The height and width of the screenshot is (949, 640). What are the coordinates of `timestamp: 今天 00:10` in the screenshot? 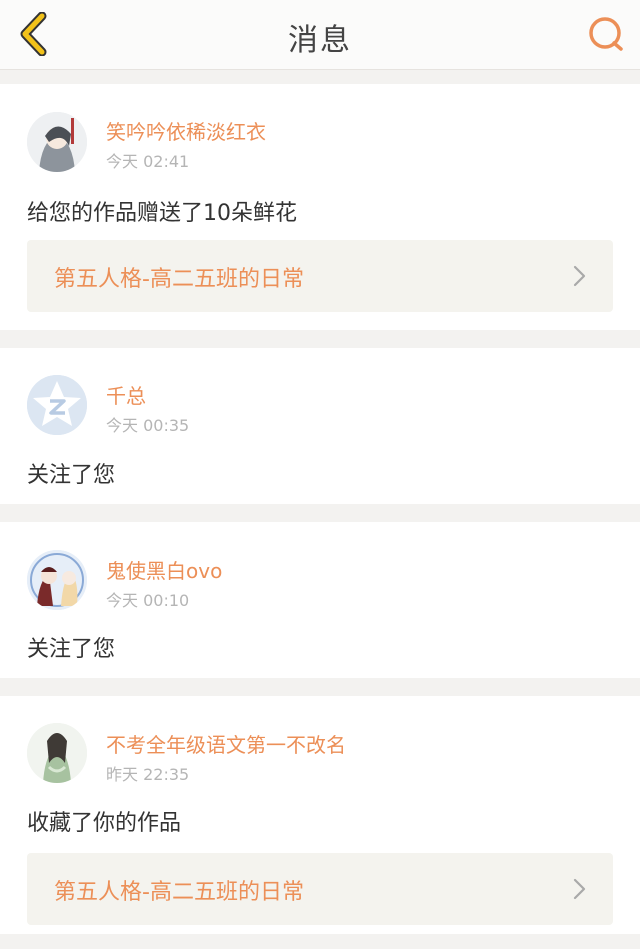 It's located at (148, 600).